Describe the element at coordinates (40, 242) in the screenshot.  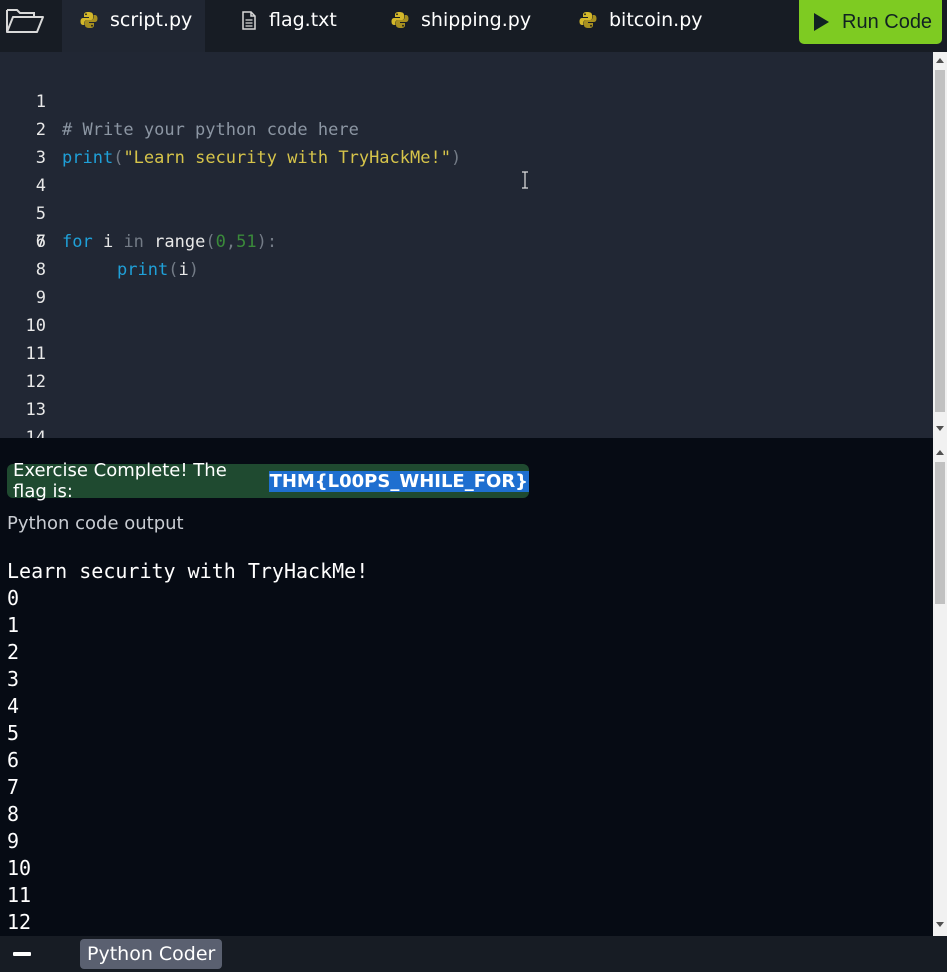
I see `line-number: 7` at that location.